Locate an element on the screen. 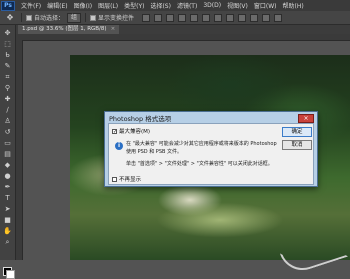 This screenshot has width=350, height=279. show-transform-label: 显示变换控件 is located at coordinates (116, 18).